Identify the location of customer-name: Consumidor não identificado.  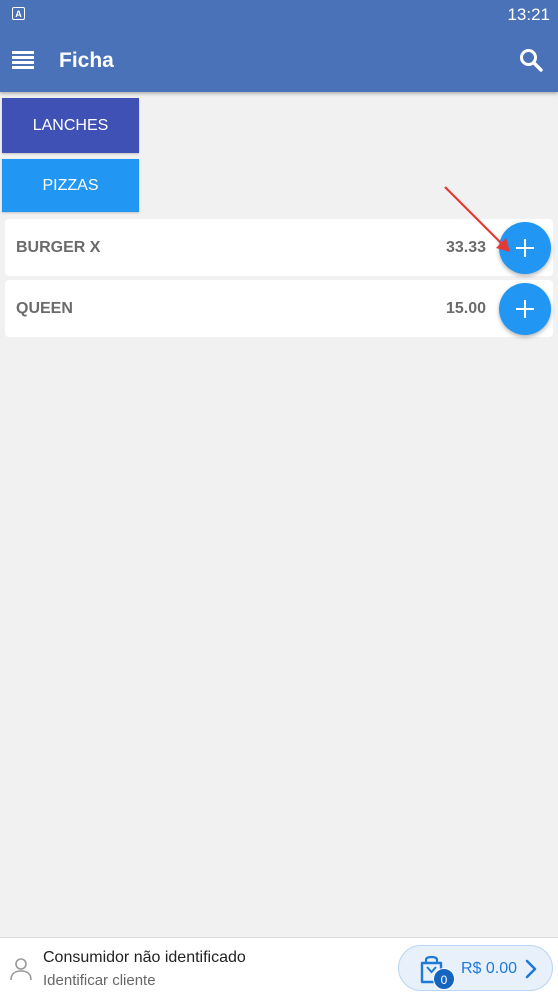
(144, 958).